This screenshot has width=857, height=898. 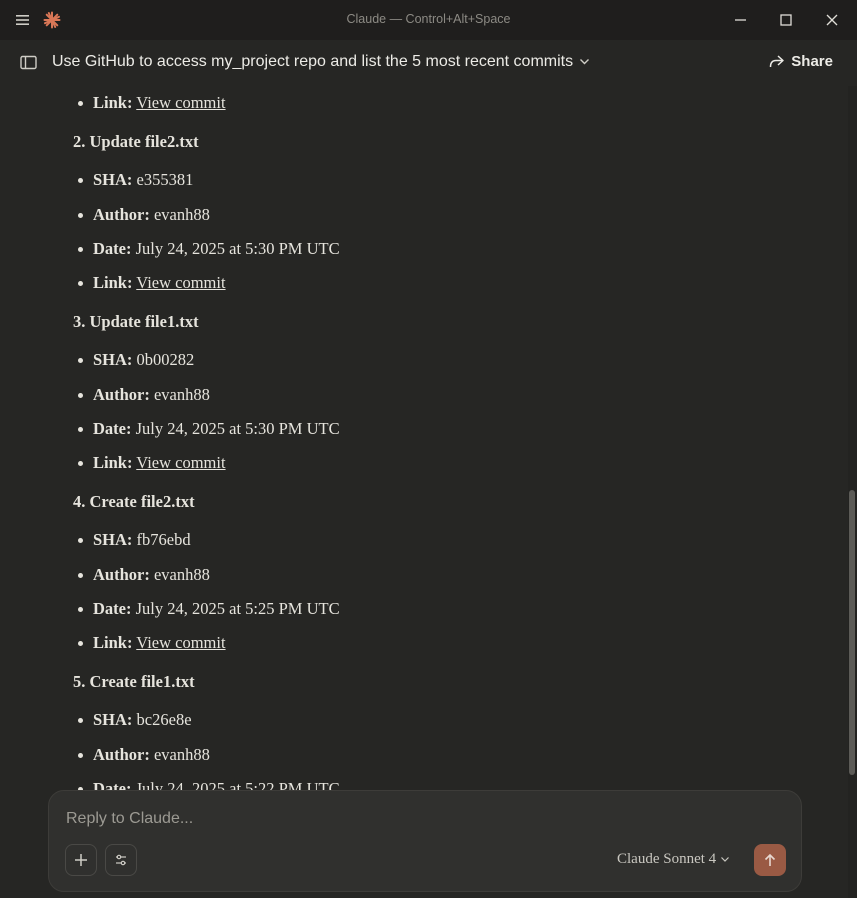 What do you see at coordinates (136, 321) in the screenshot?
I see `commit-heading: 3. Update file1.txt` at bounding box center [136, 321].